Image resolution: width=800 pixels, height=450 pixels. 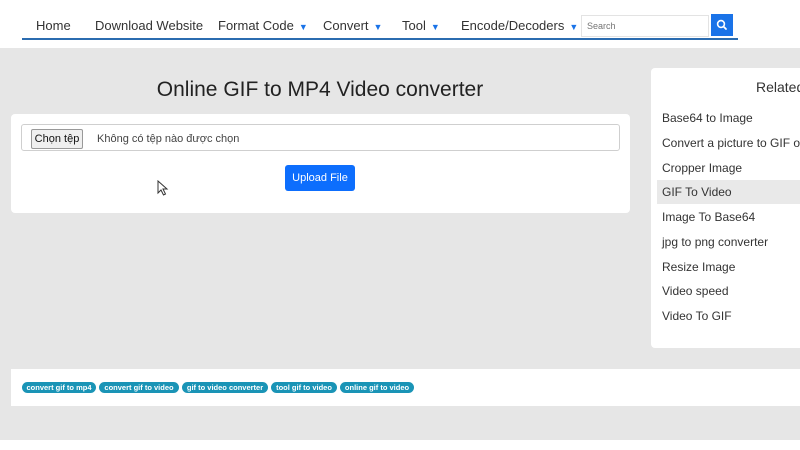 I want to click on sidebar-item-convert-picture-to-gif: Convert a picture to GIF online, so click(x=728, y=143).